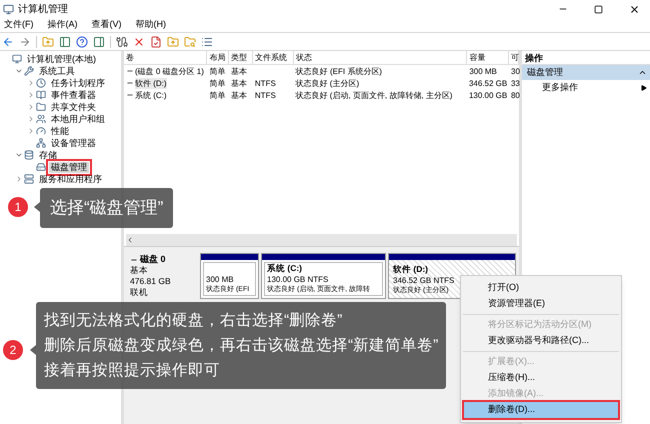 The width and height of the screenshot is (650, 424). I want to click on tree-item: 服务和应用程序, so click(70, 179).